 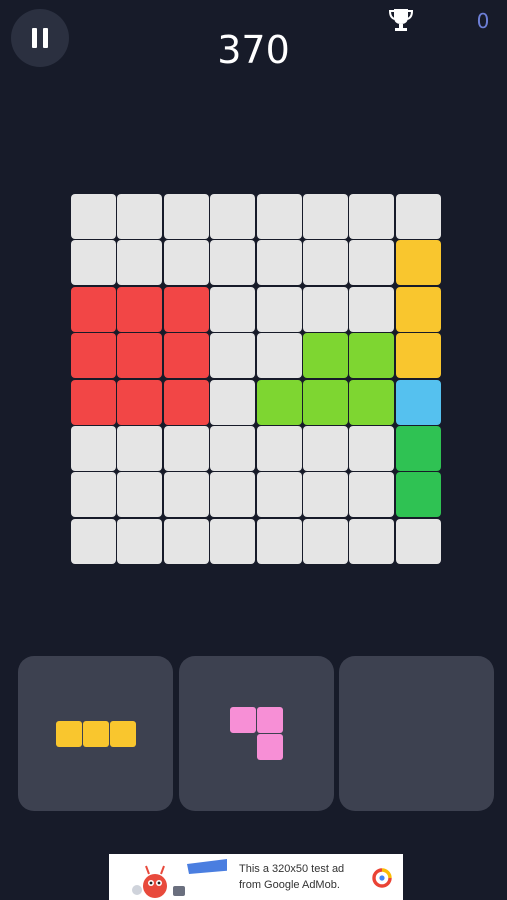 I want to click on score-display: 370, so click(x=253, y=50).